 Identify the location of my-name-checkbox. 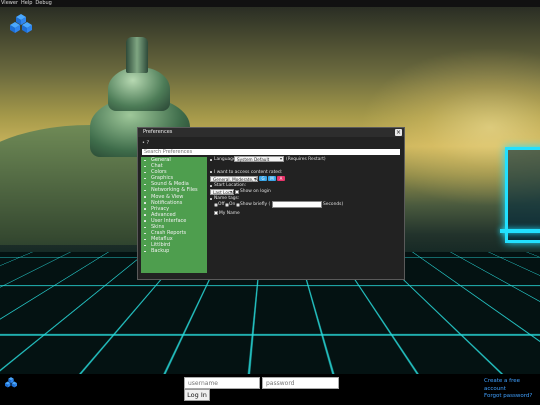
(216, 213).